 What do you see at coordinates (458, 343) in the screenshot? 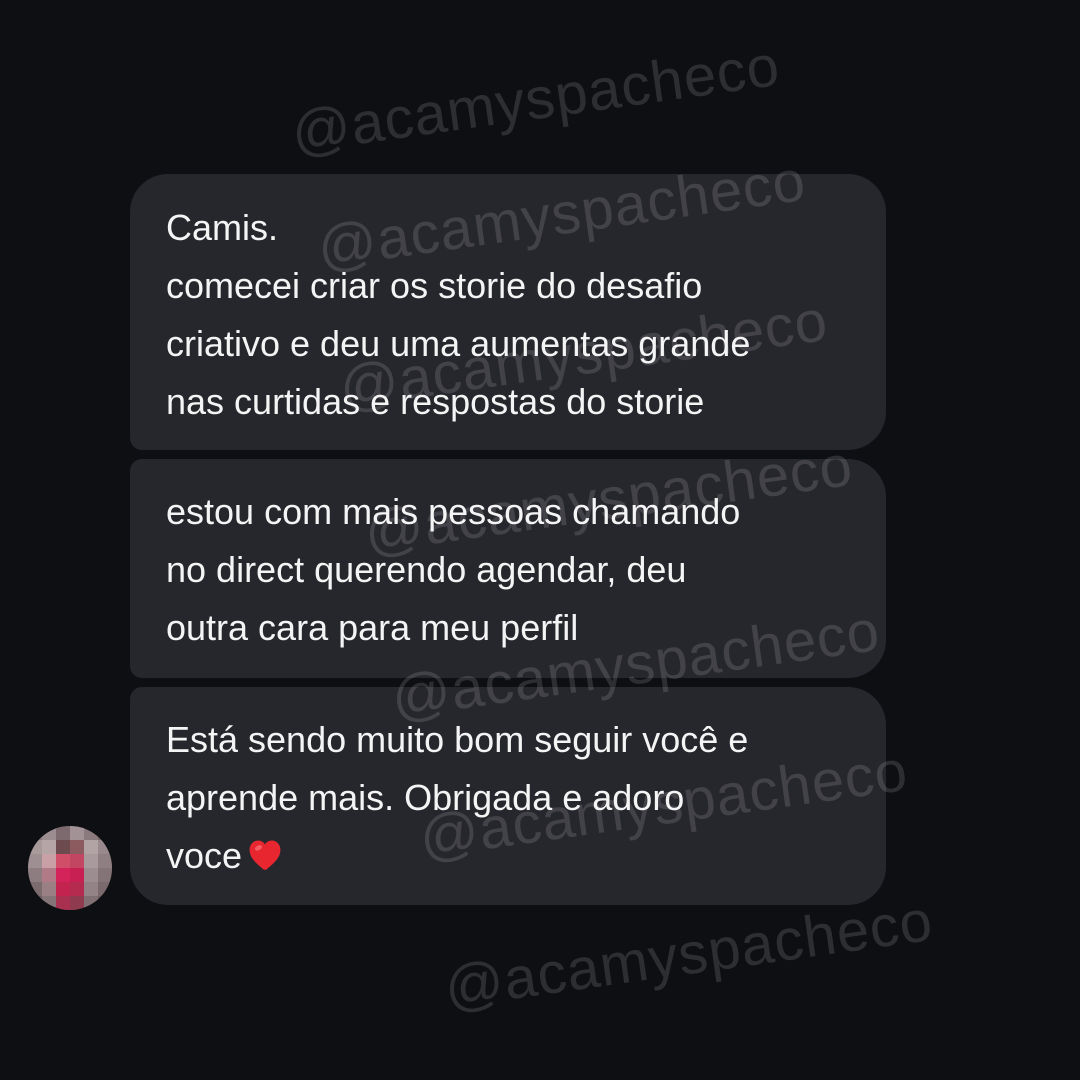
I see `message-text-line: criativo e deu uma aumentas grande` at bounding box center [458, 343].